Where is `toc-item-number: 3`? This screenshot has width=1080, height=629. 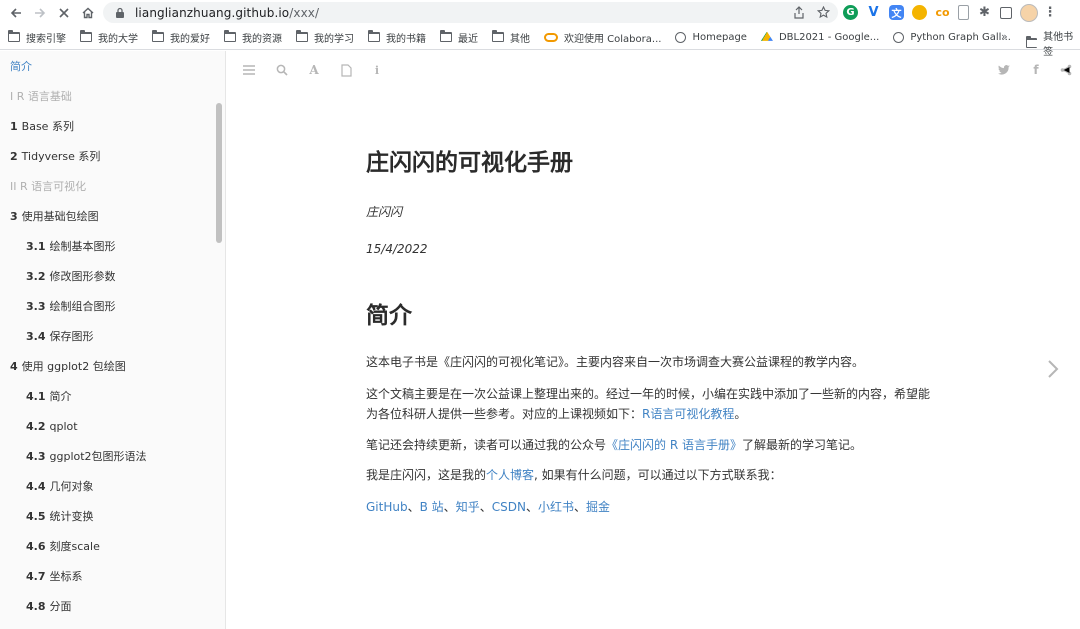
toc-item-number: 3 is located at coordinates (14, 216).